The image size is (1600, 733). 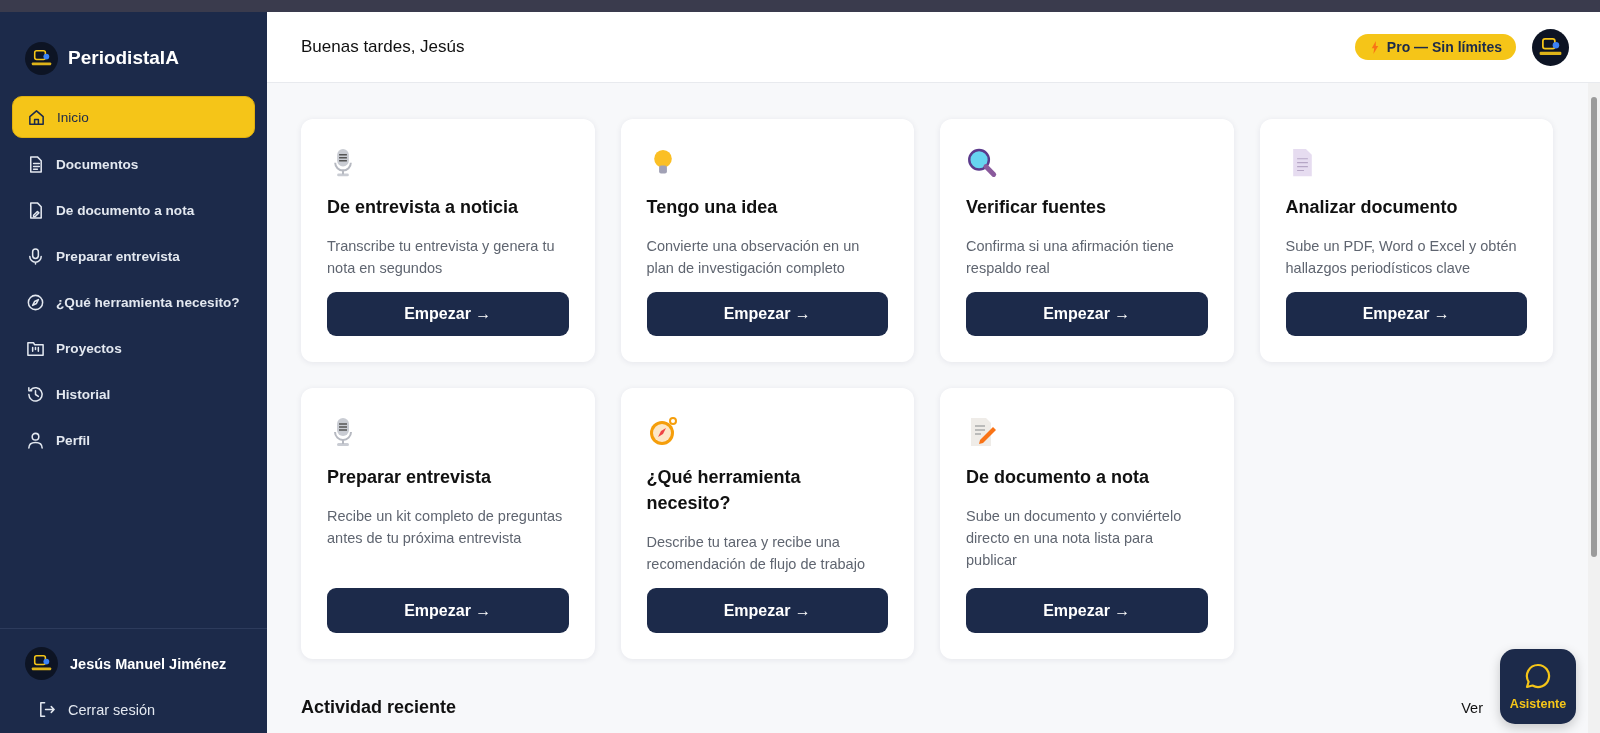 I want to click on card-description: Sube un PDF, Word o Excel y obtén hallazgos periodísticos clave, so click(x=1401, y=258).